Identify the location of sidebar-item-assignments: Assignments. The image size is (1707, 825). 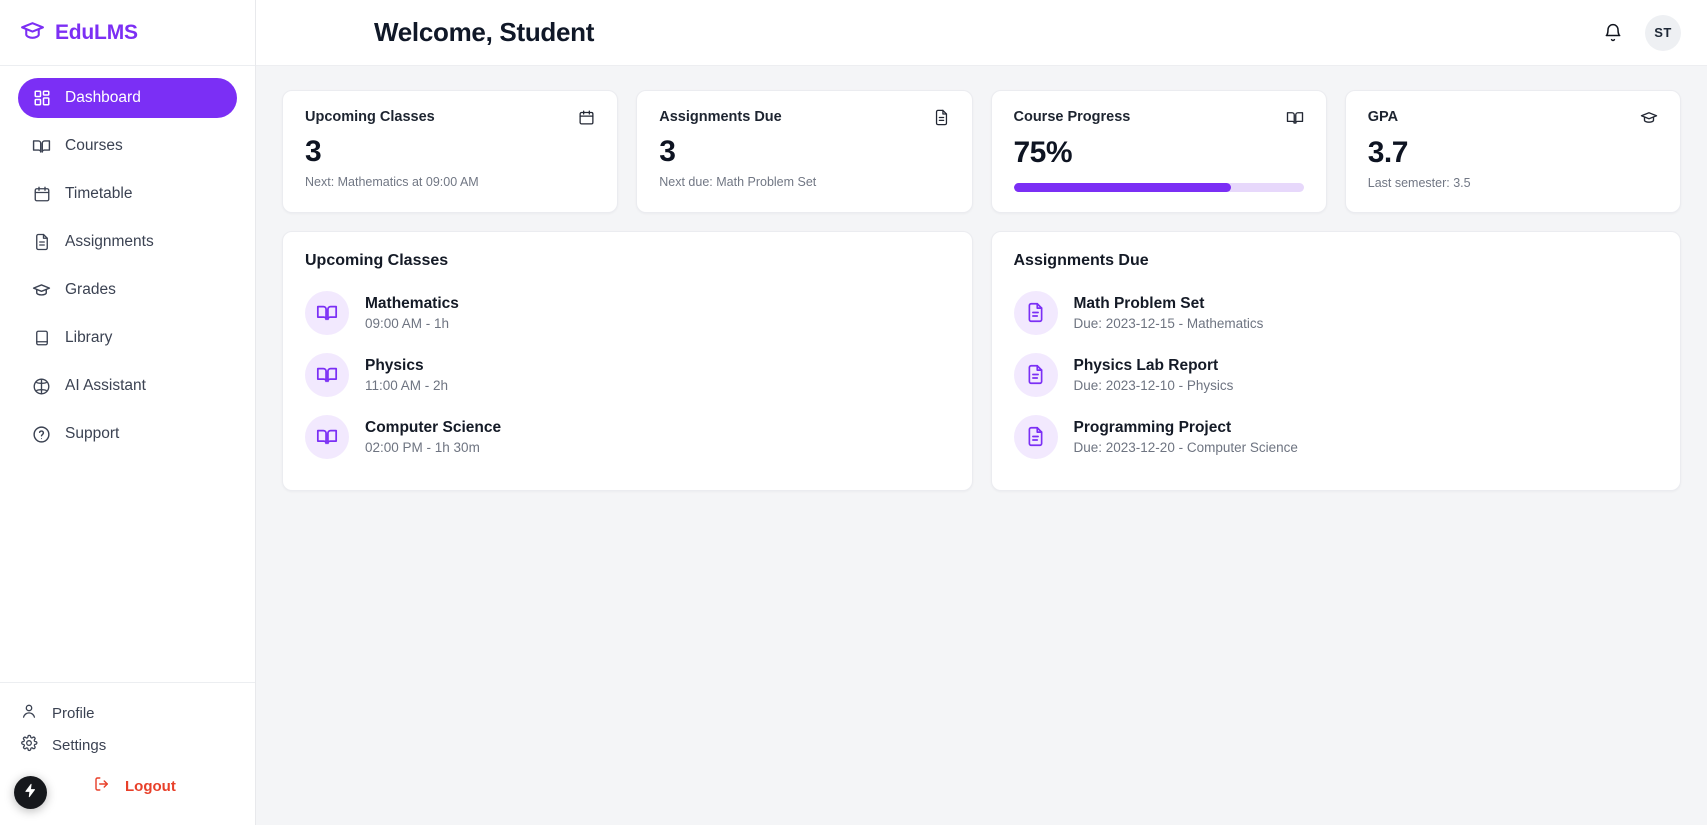
(127, 242).